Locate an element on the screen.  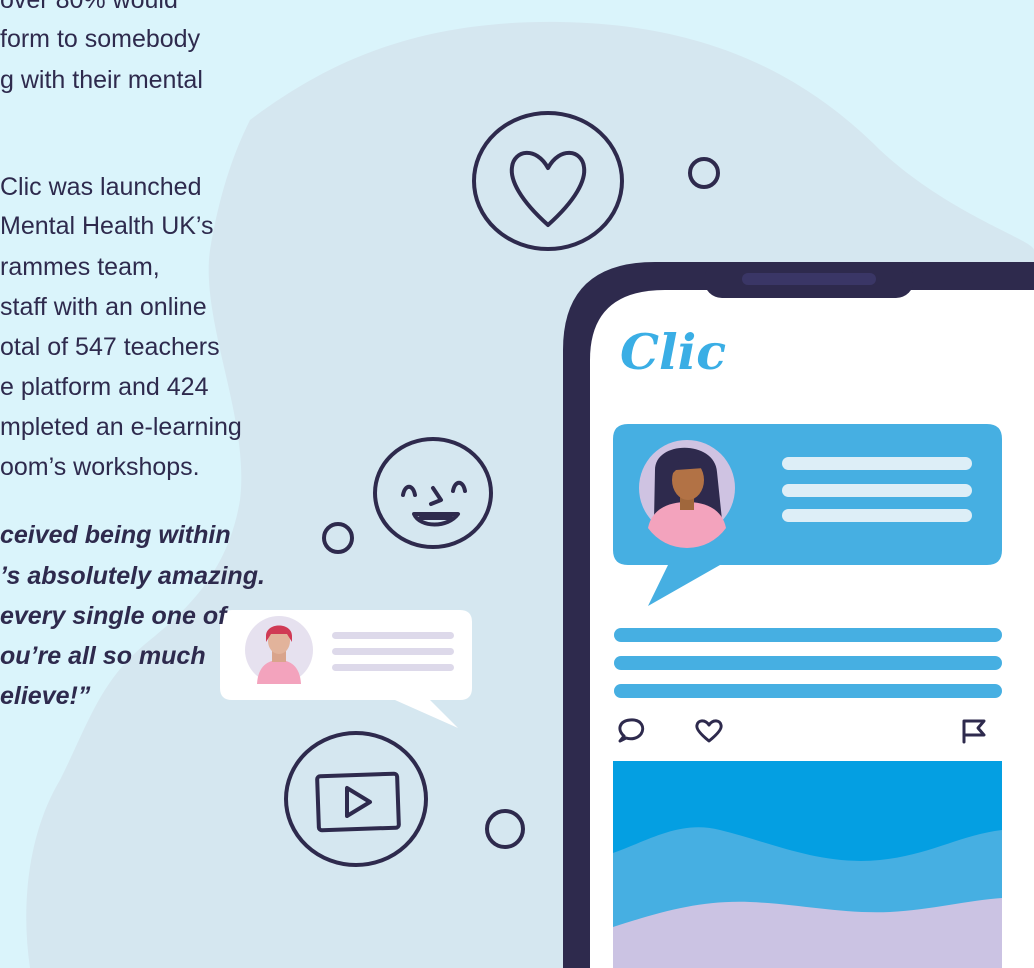
image-placeholder is located at coordinates (807, 864).